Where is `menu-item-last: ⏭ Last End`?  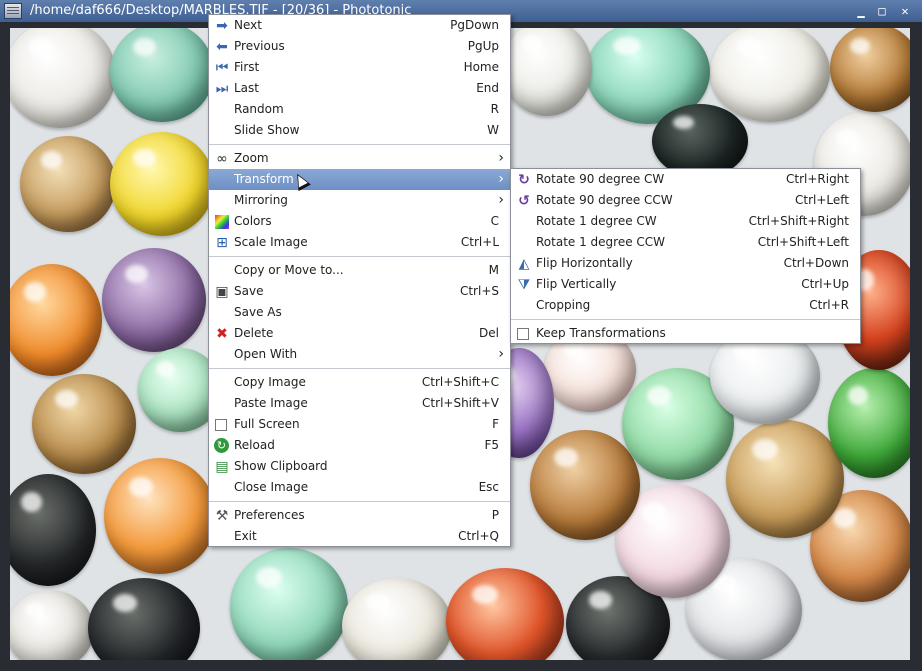
menu-item-last: ⏭ Last End is located at coordinates (359, 88).